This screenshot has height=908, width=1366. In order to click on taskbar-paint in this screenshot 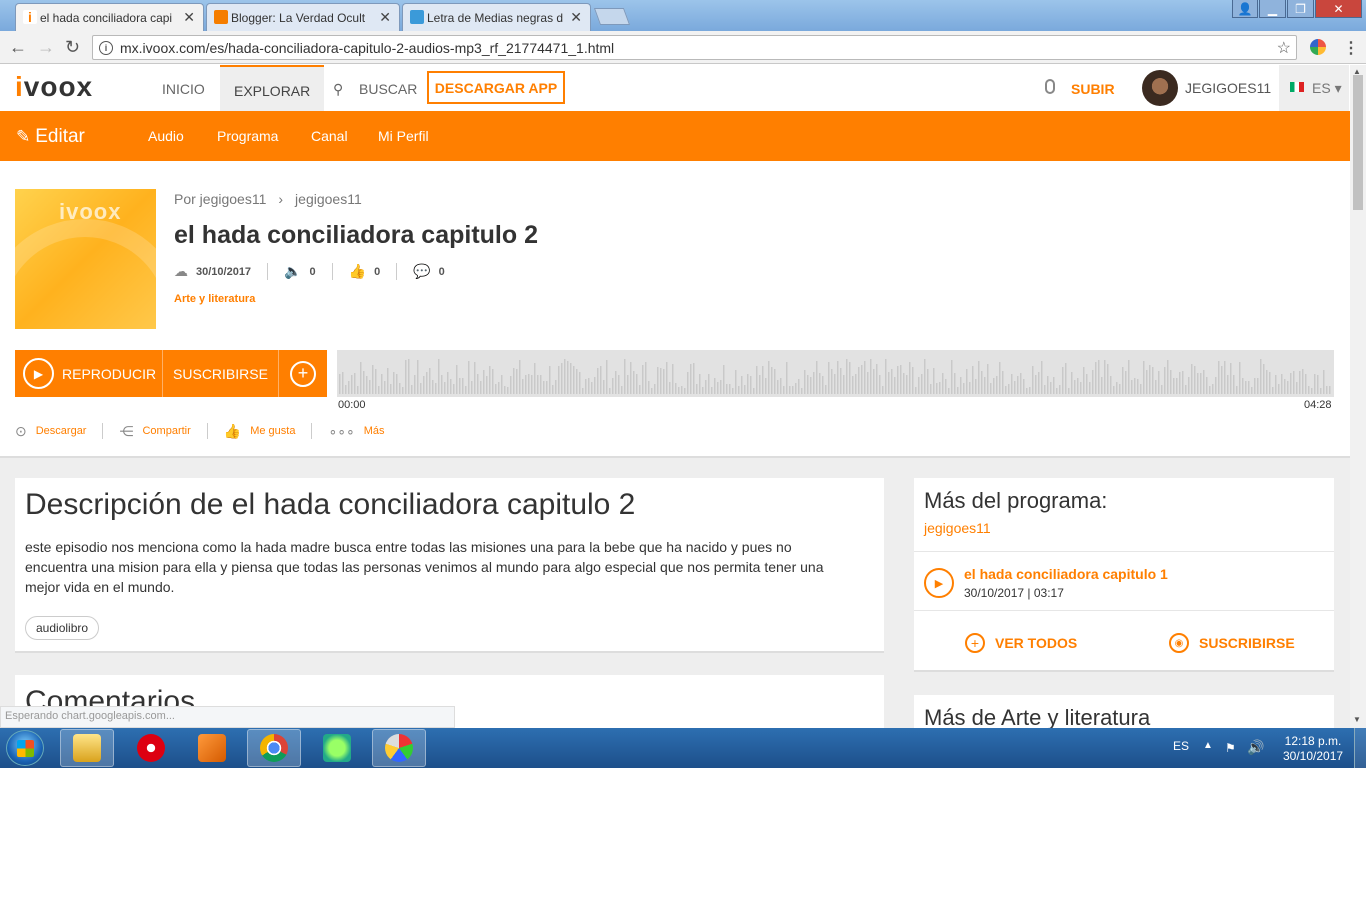, I will do `click(399, 748)`.